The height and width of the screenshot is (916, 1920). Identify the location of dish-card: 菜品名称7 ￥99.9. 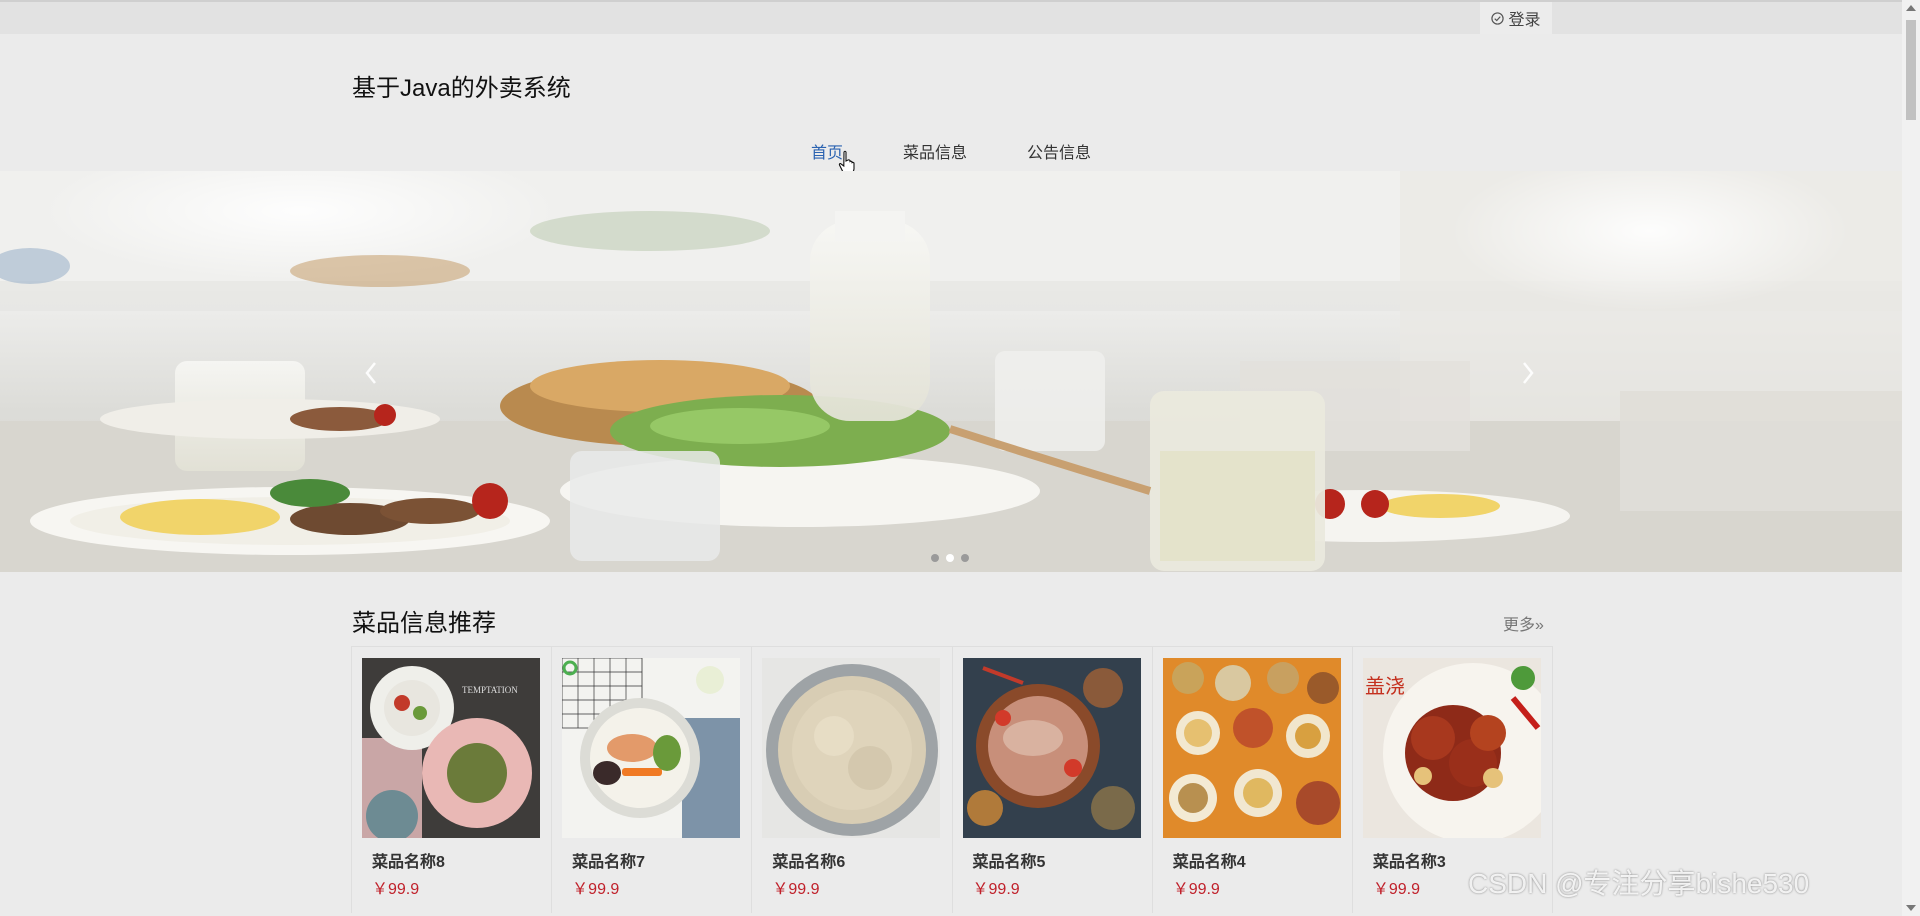
(652, 780).